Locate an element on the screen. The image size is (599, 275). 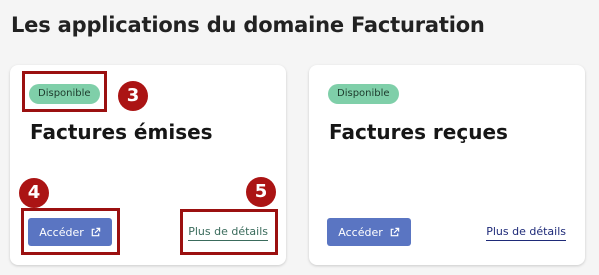
card-title: Factures reçues is located at coordinates (418, 132).